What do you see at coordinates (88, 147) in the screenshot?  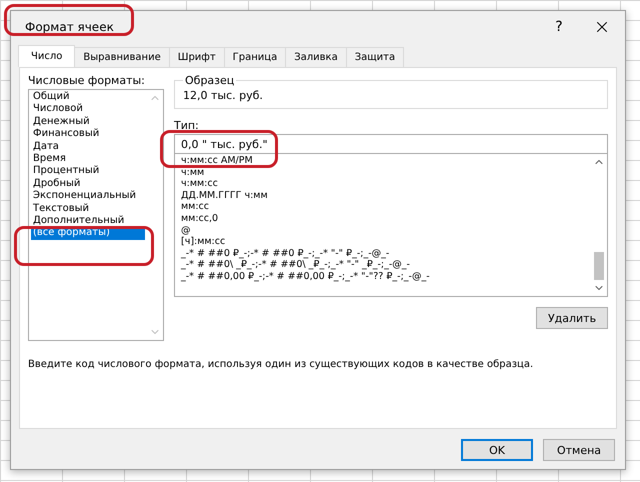 I see `category-item: Дата` at bounding box center [88, 147].